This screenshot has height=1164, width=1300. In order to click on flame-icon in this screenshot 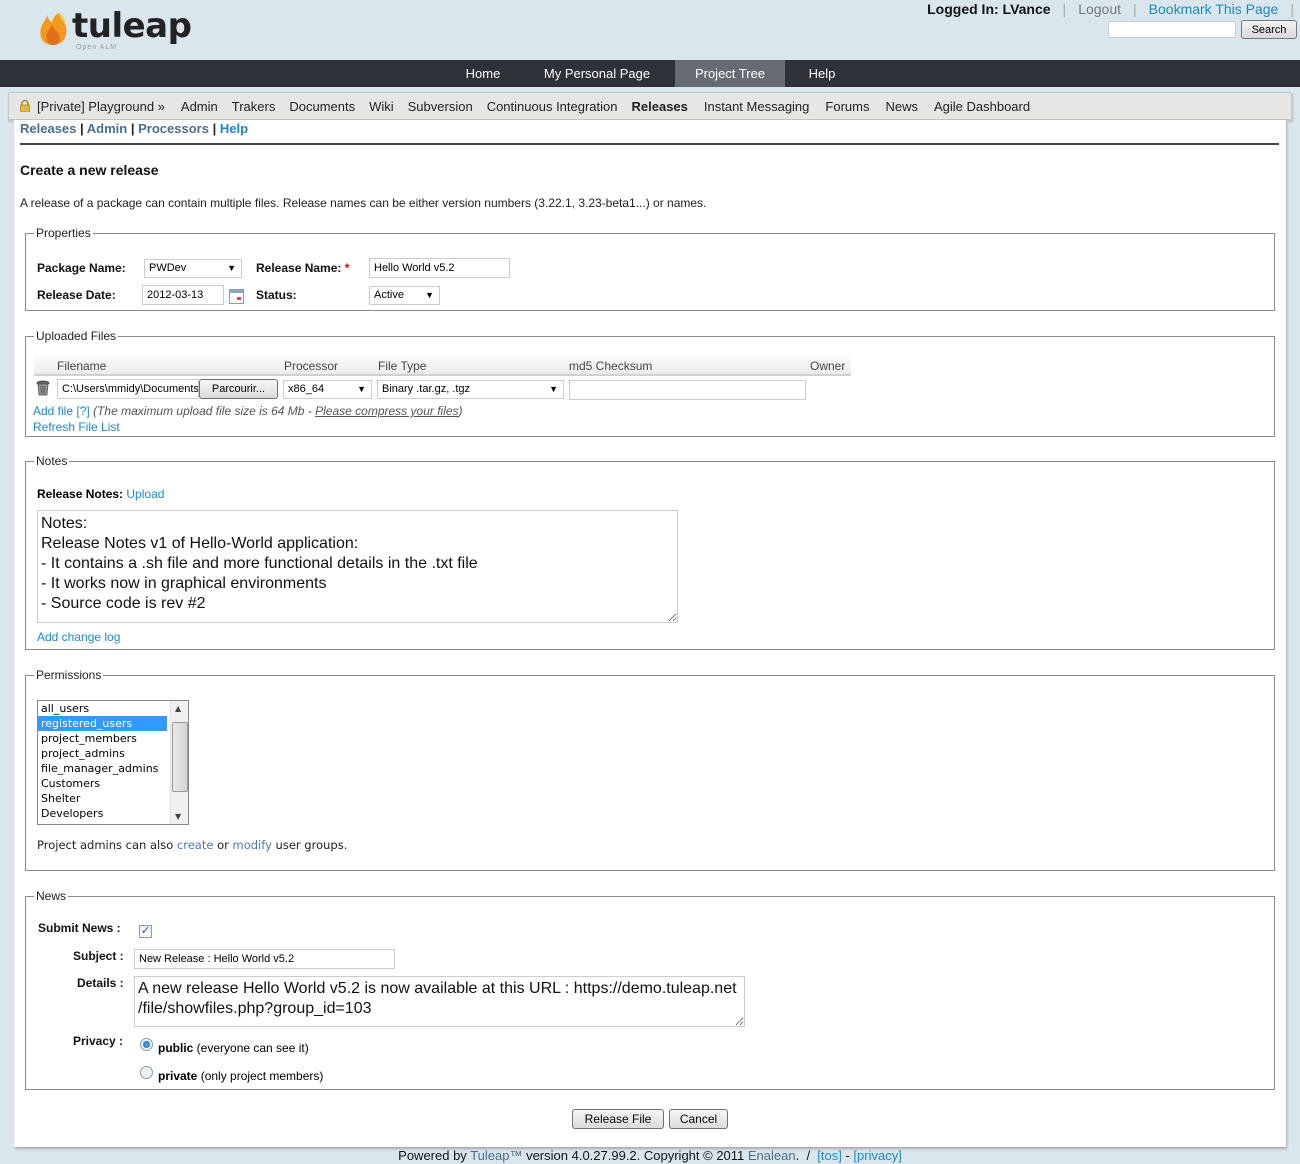, I will do `click(53, 29)`.